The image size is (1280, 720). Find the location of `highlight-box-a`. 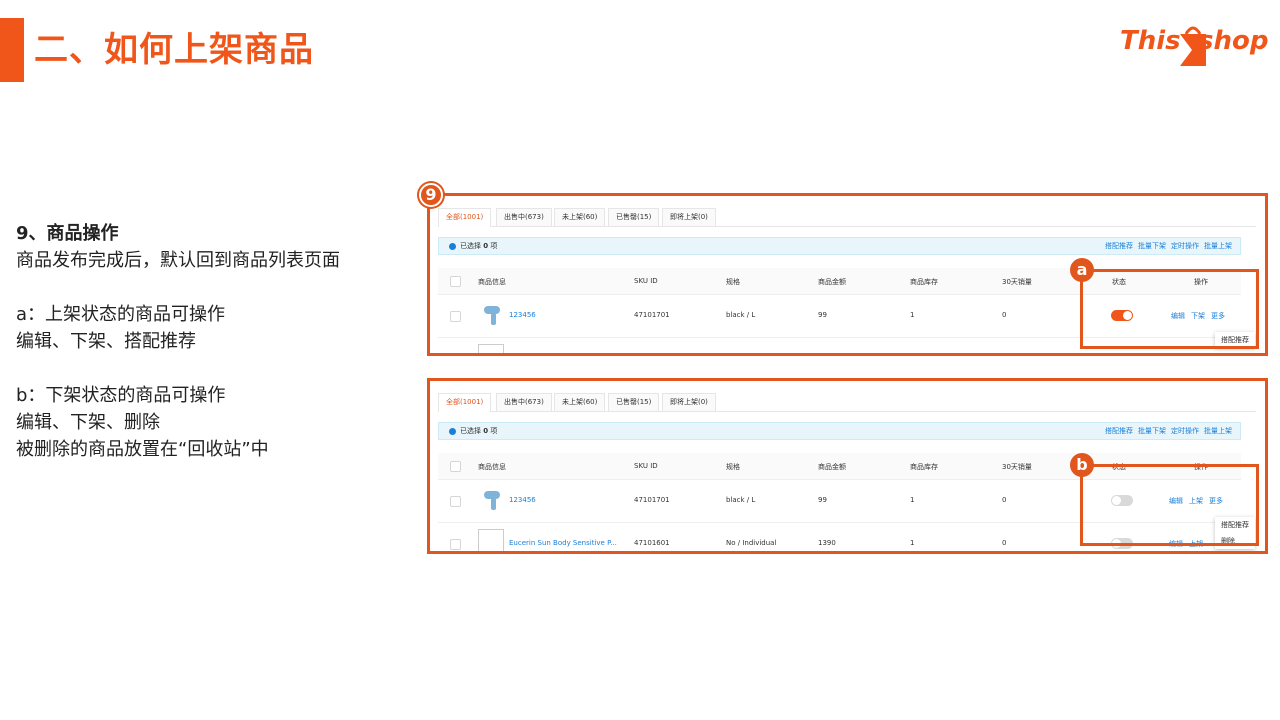

highlight-box-a is located at coordinates (1169, 309).